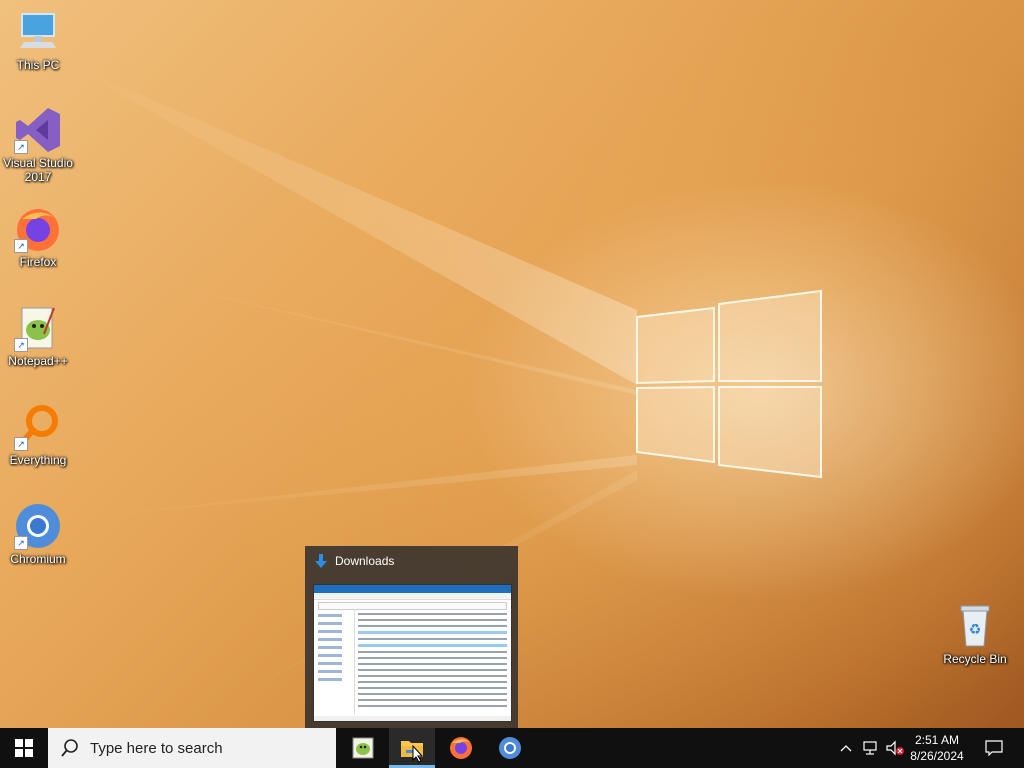  I want to click on chevron-up-icon, so click(846, 748).